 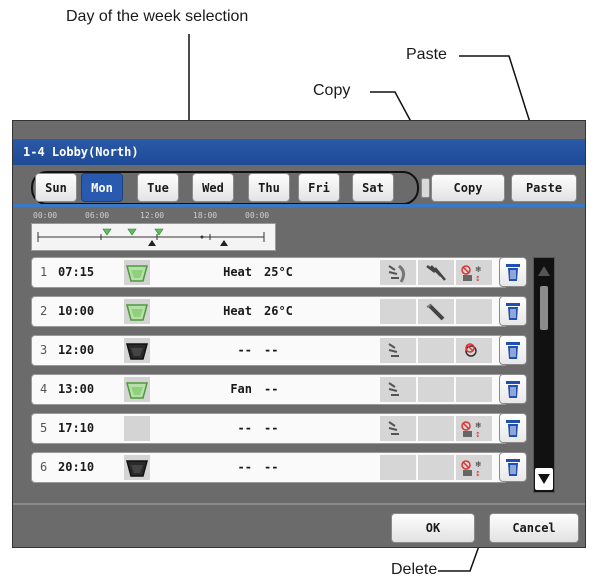 What do you see at coordinates (299, 205) in the screenshot?
I see `toolbar-divider` at bounding box center [299, 205].